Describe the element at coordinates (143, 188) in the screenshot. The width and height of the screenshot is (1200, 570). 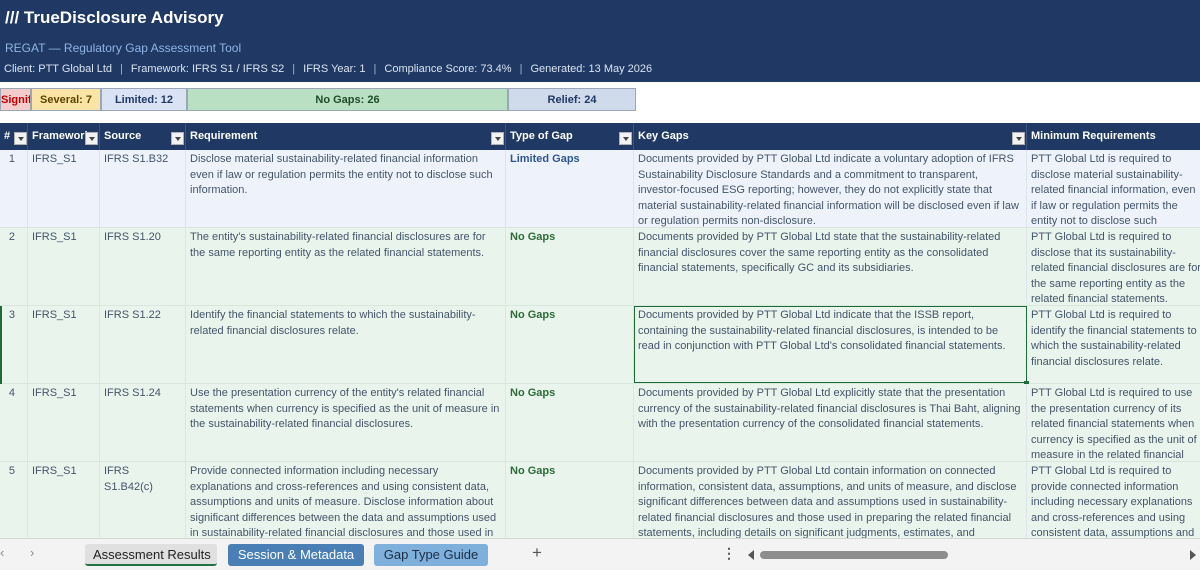
I see `cell-source: IFRS S1.B32` at that location.